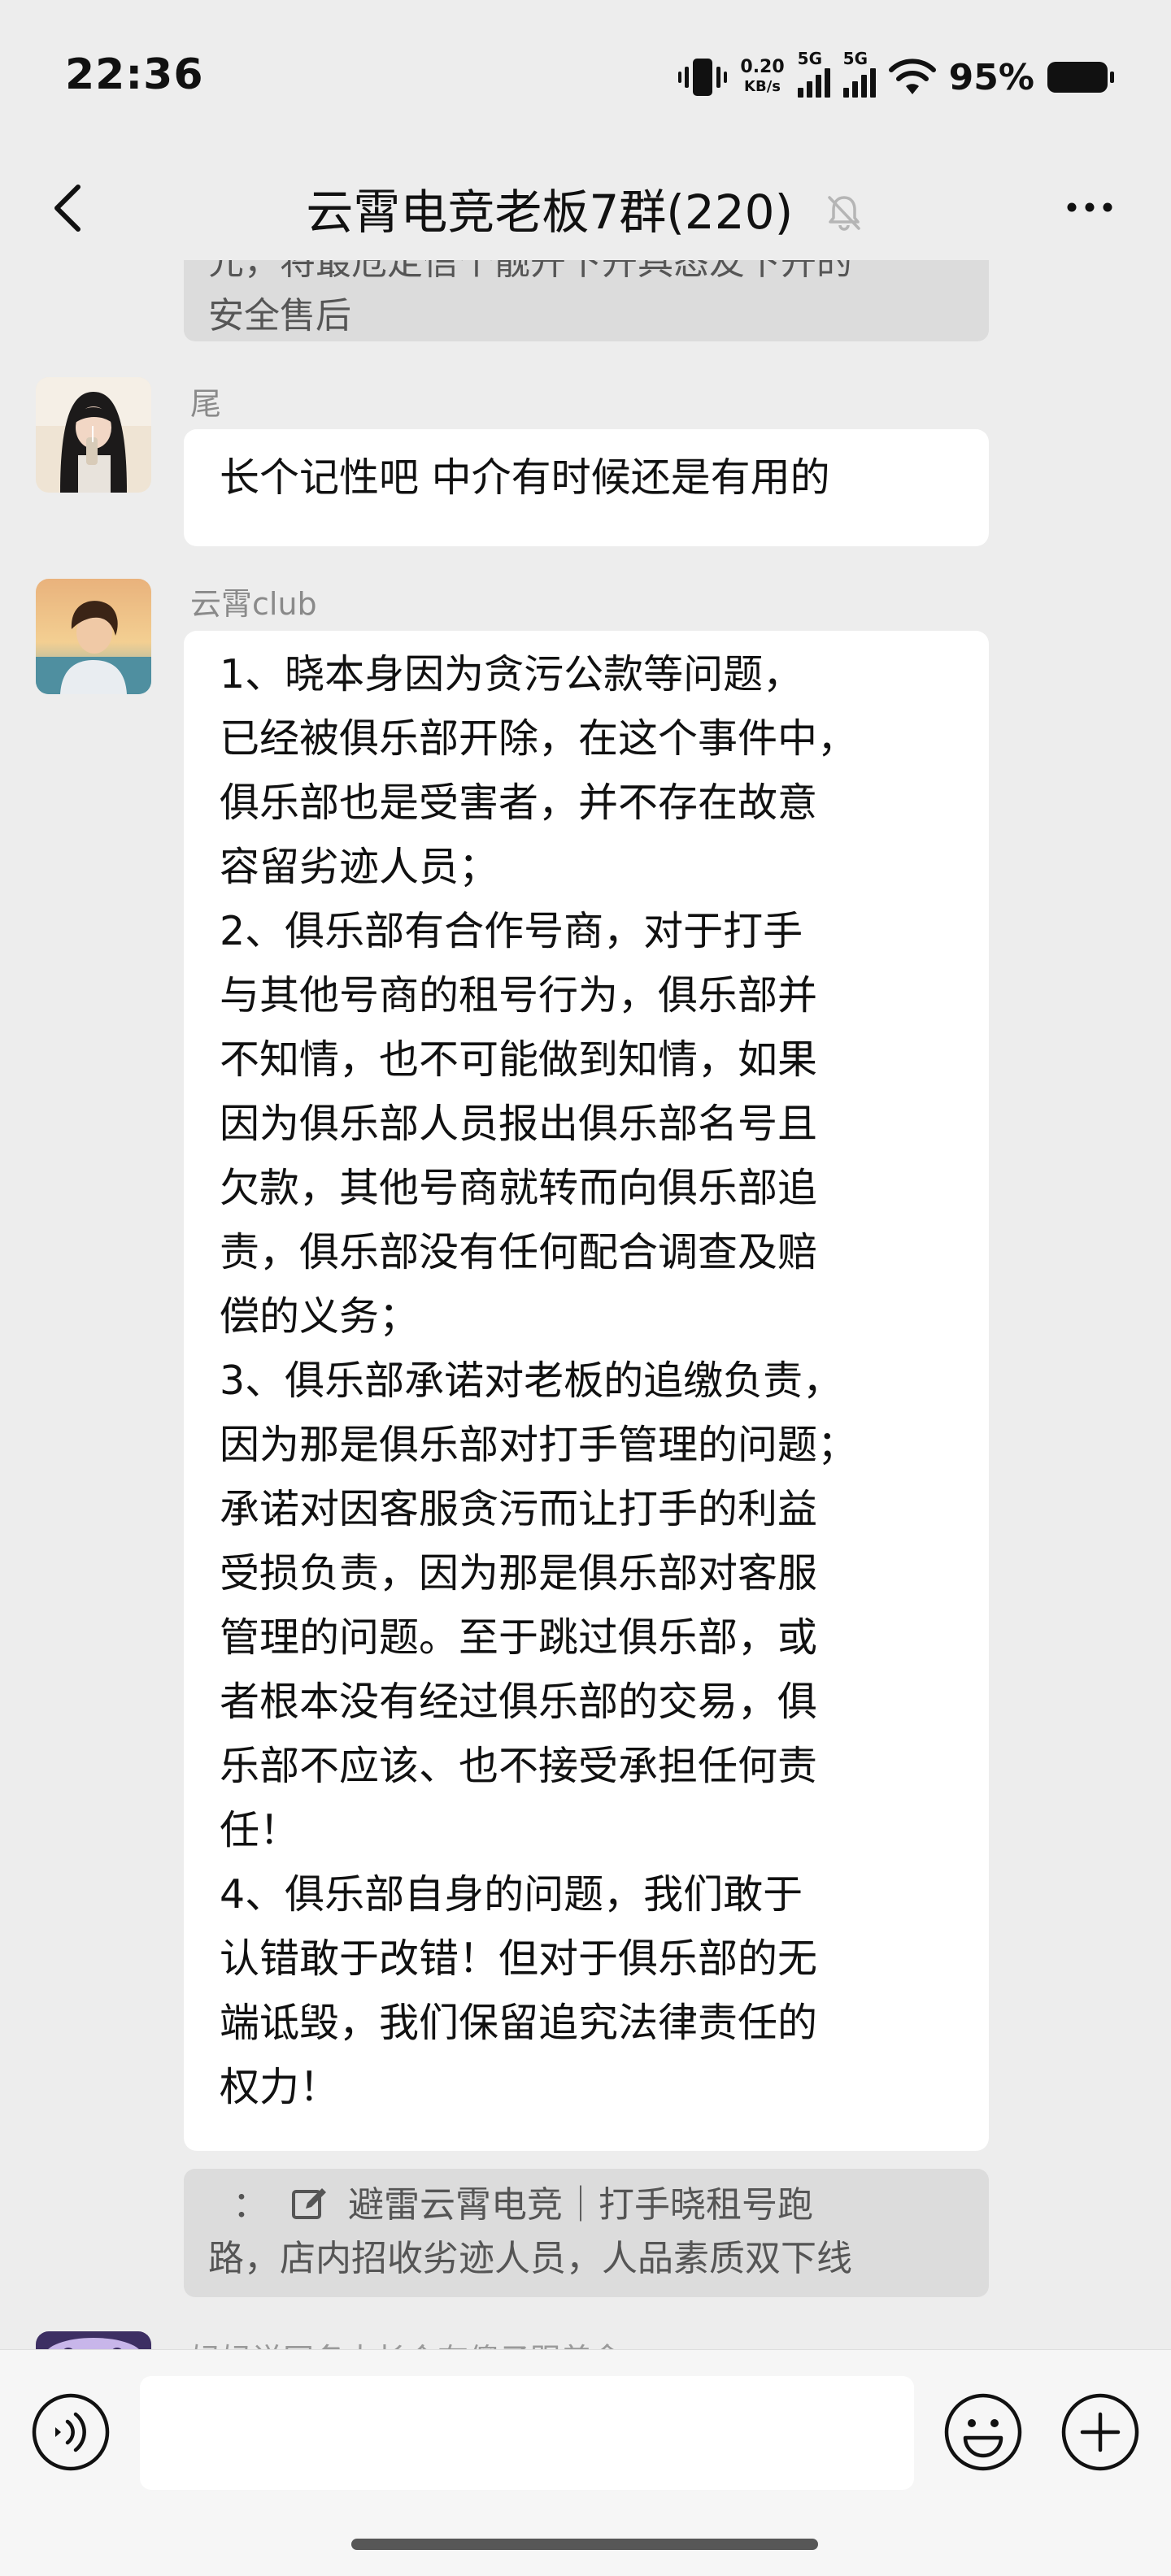 The width and height of the screenshot is (1171, 2576). What do you see at coordinates (530, 271) in the screenshot?
I see `previous-quote-partial-line: 元，将最危定信个靓开下开具态友下开的` at bounding box center [530, 271].